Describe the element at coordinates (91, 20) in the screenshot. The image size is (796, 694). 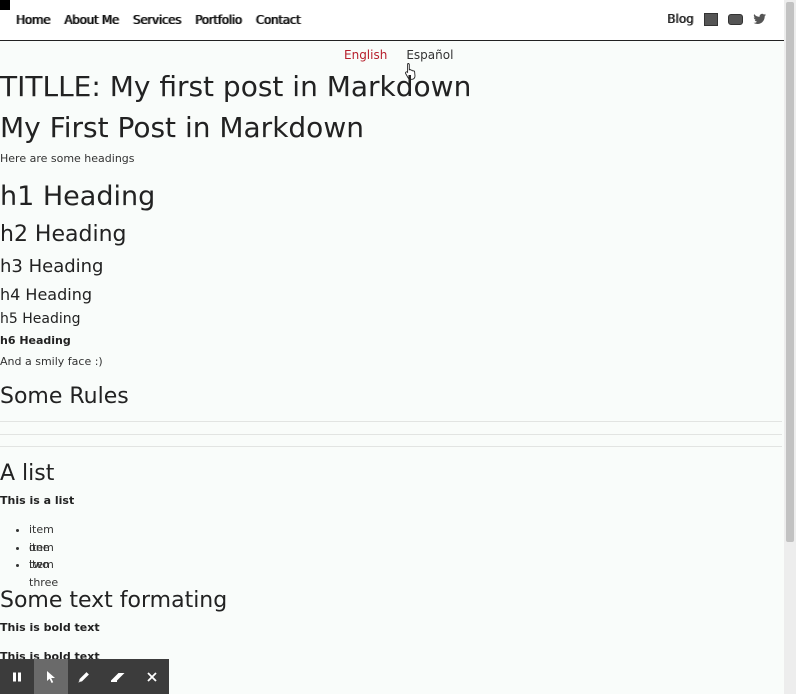
I see `nav-link-about: About Me` at that location.